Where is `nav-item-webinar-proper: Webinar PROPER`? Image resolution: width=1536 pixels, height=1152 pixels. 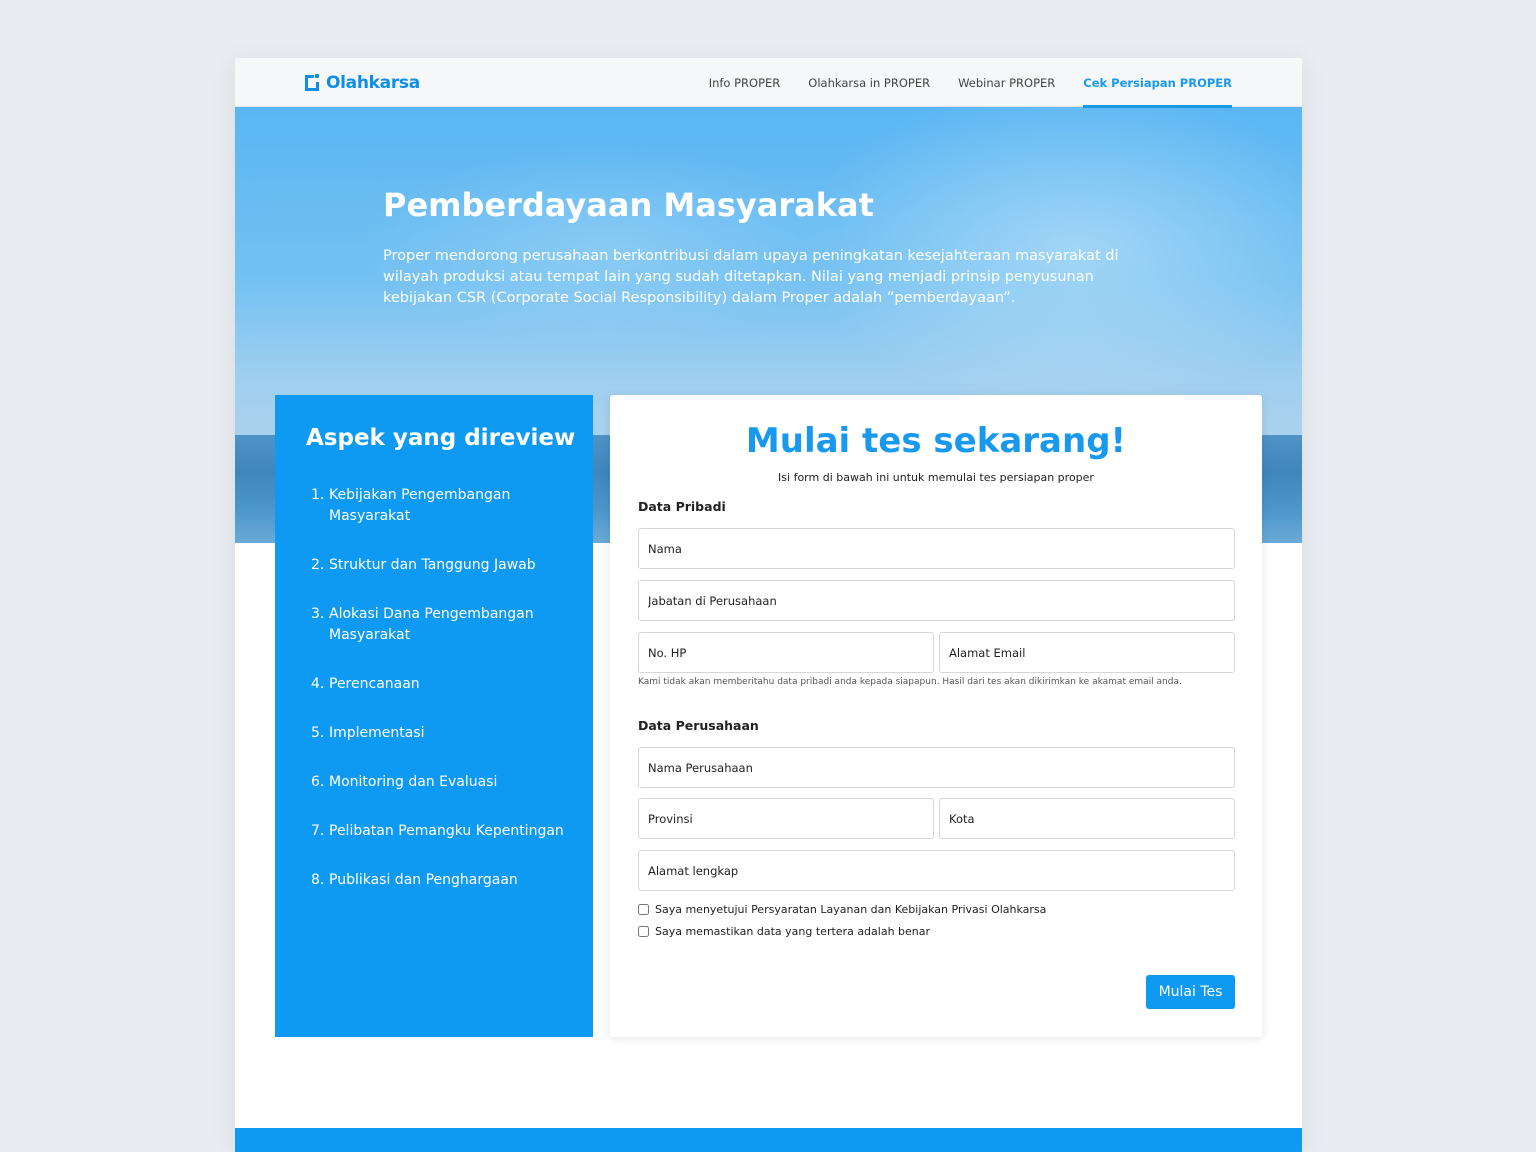 nav-item-webinar-proper: Webinar PROPER is located at coordinates (1006, 82).